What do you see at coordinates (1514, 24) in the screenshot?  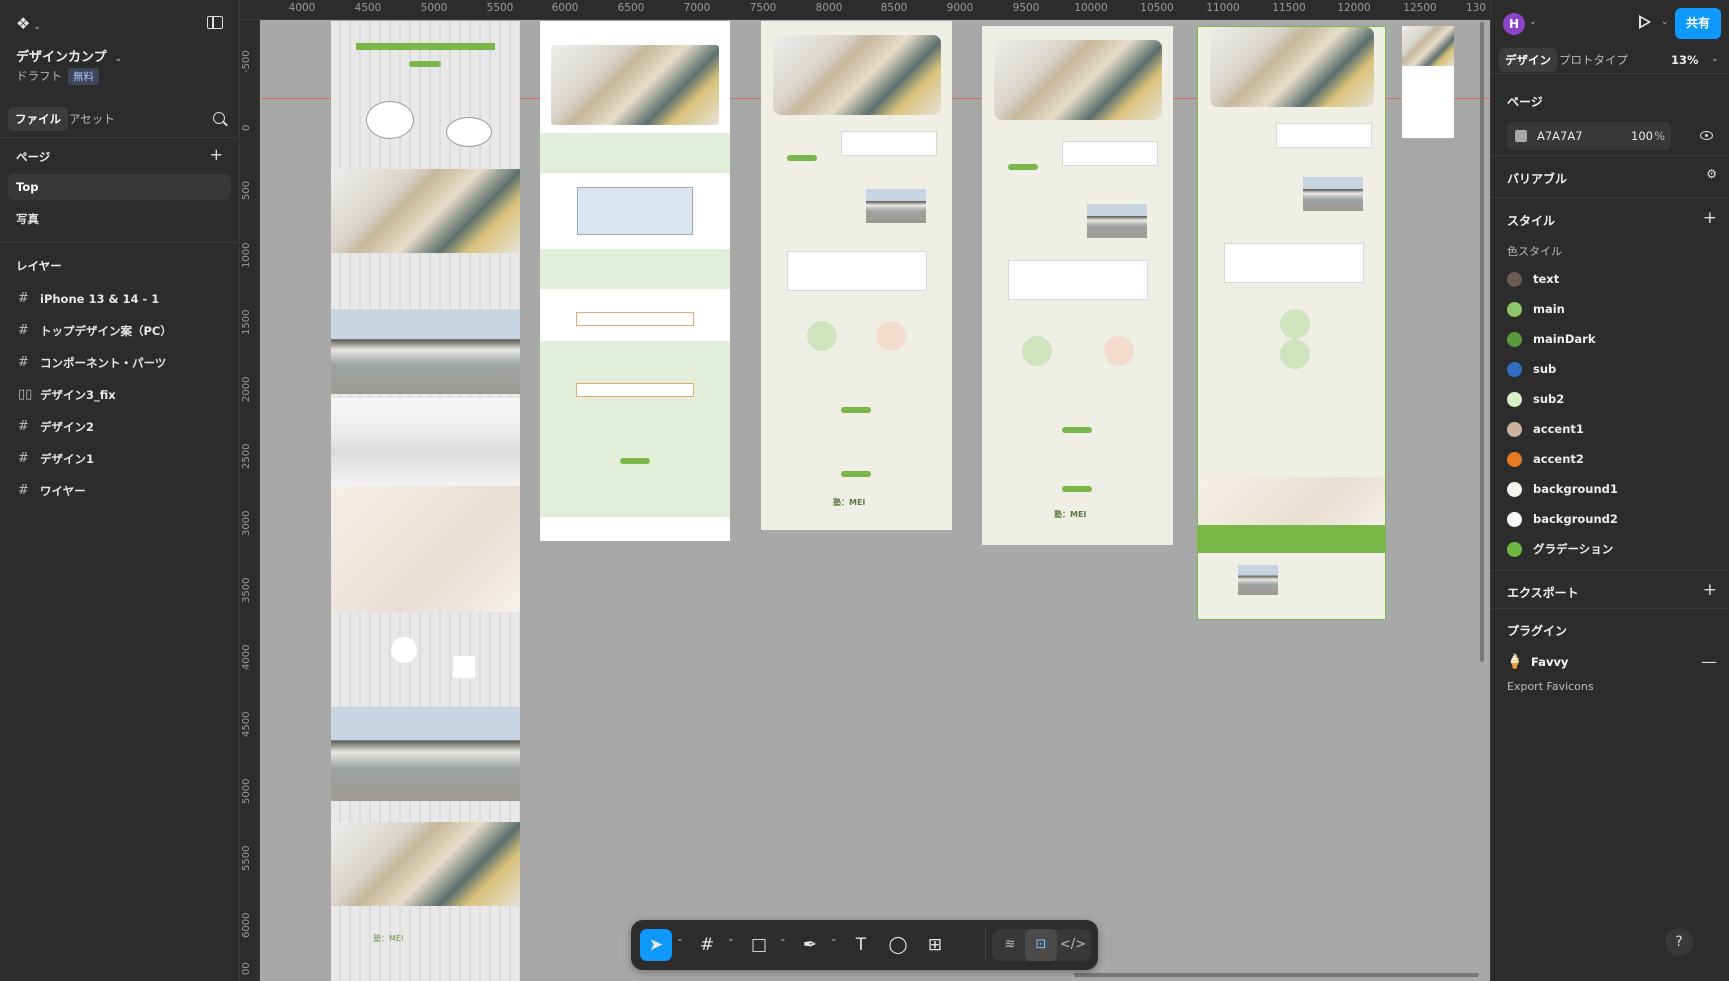 I see `avatar: H` at bounding box center [1514, 24].